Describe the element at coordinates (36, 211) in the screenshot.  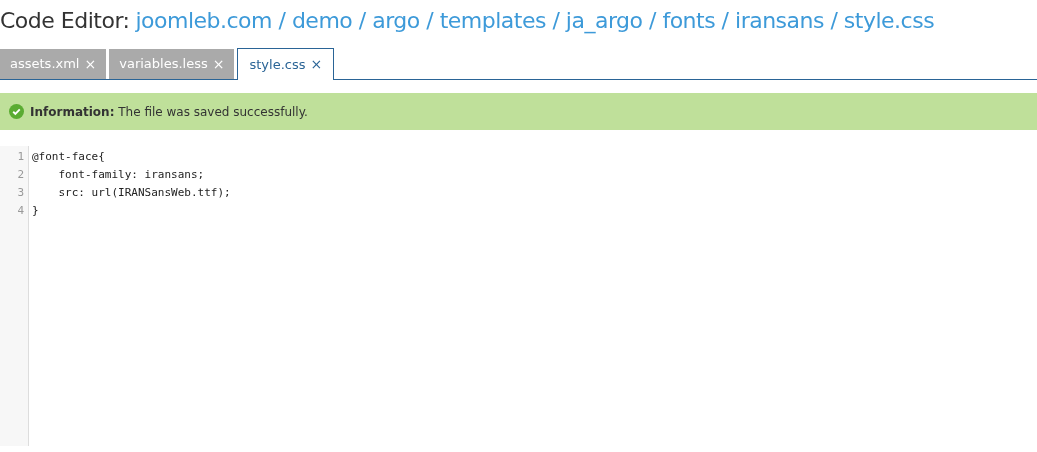
I see `code-line: }` at that location.